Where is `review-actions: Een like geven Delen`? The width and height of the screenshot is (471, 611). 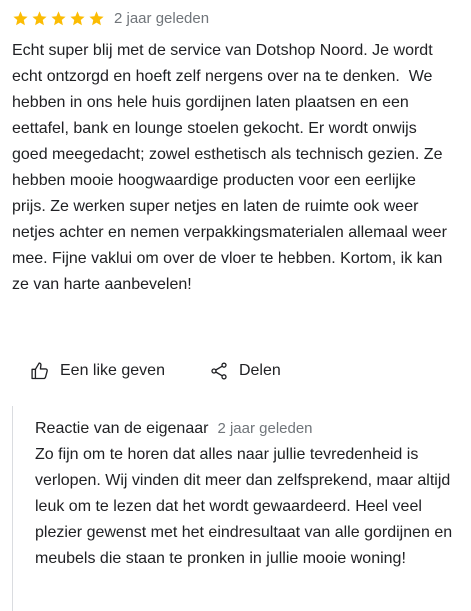
review-actions: Een like geven Delen is located at coordinates (155, 371).